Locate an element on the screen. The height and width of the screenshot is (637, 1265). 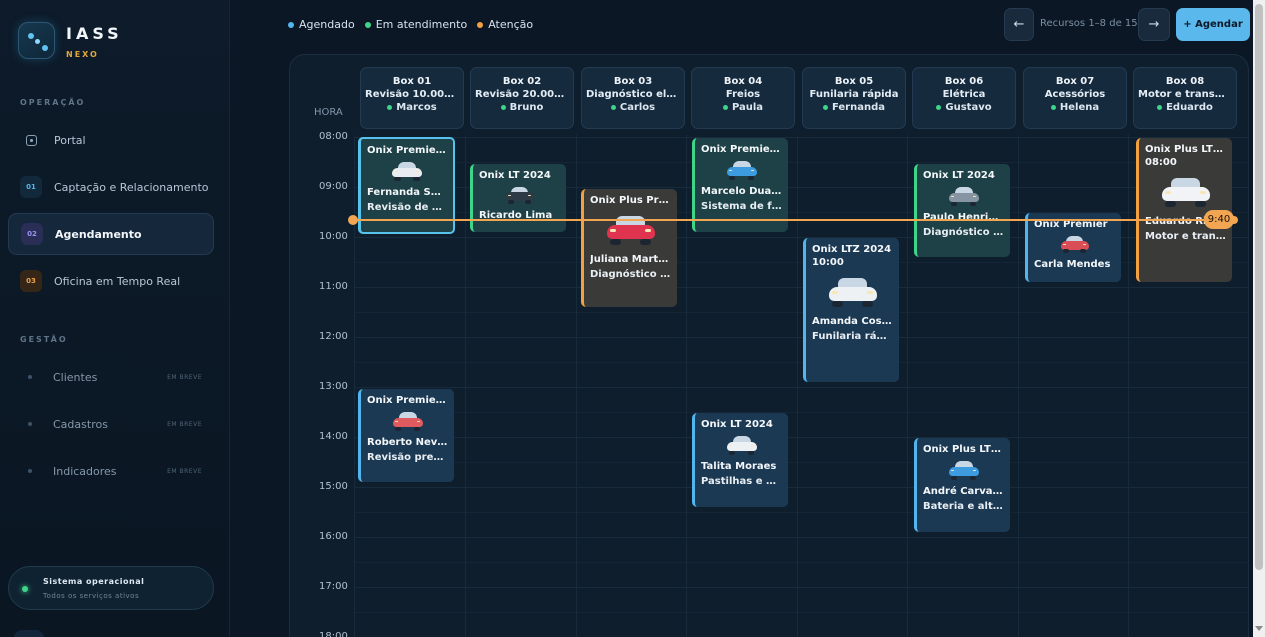
box-name: Box 05 is located at coordinates (854, 81).